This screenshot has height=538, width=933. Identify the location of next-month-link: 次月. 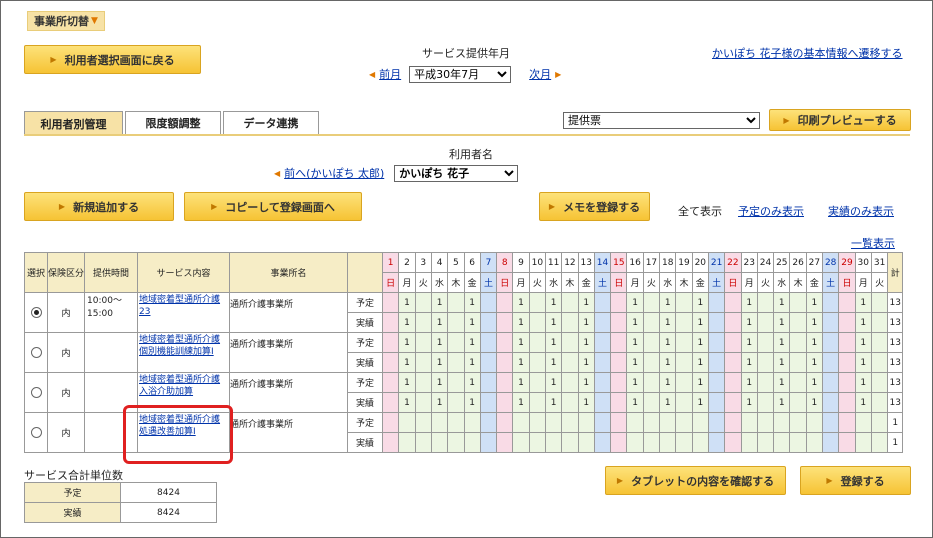
(540, 74).